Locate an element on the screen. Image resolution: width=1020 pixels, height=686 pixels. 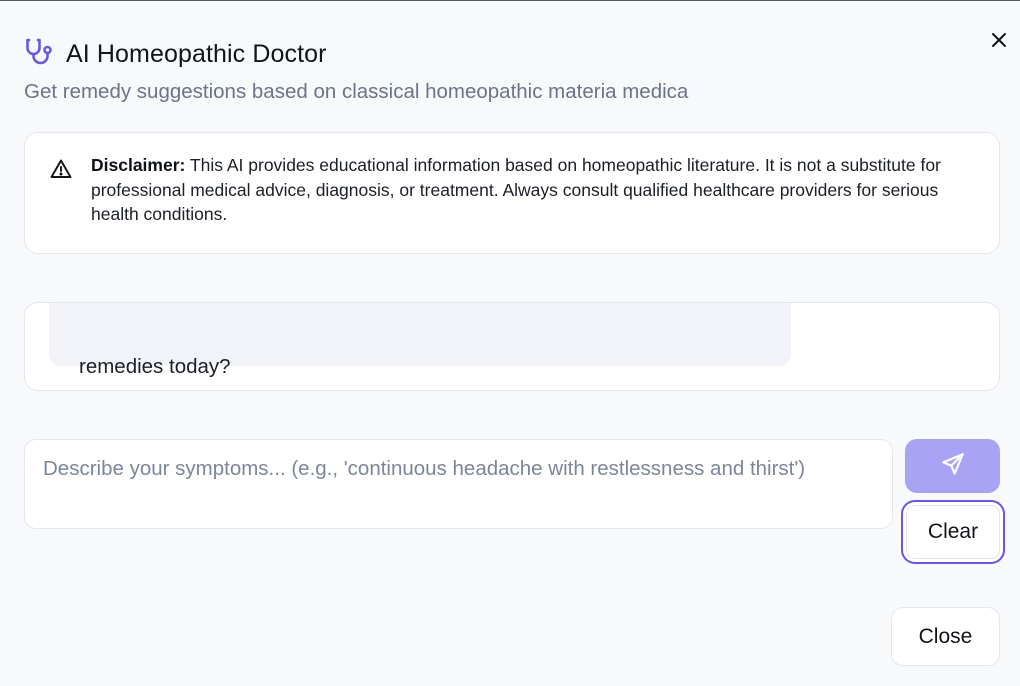
close-icon is located at coordinates (999, 40).